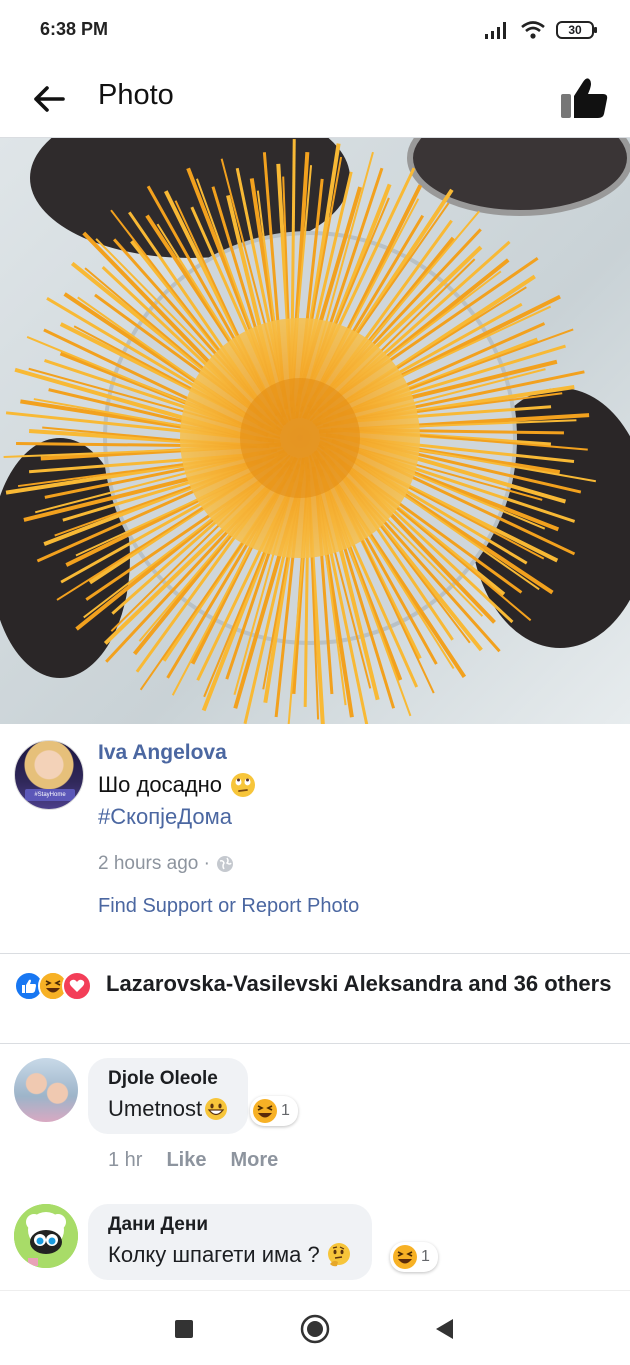 Image resolution: width=630 pixels, height=1365 pixels. I want to click on caption-text: Шо досадно, so click(160, 784).